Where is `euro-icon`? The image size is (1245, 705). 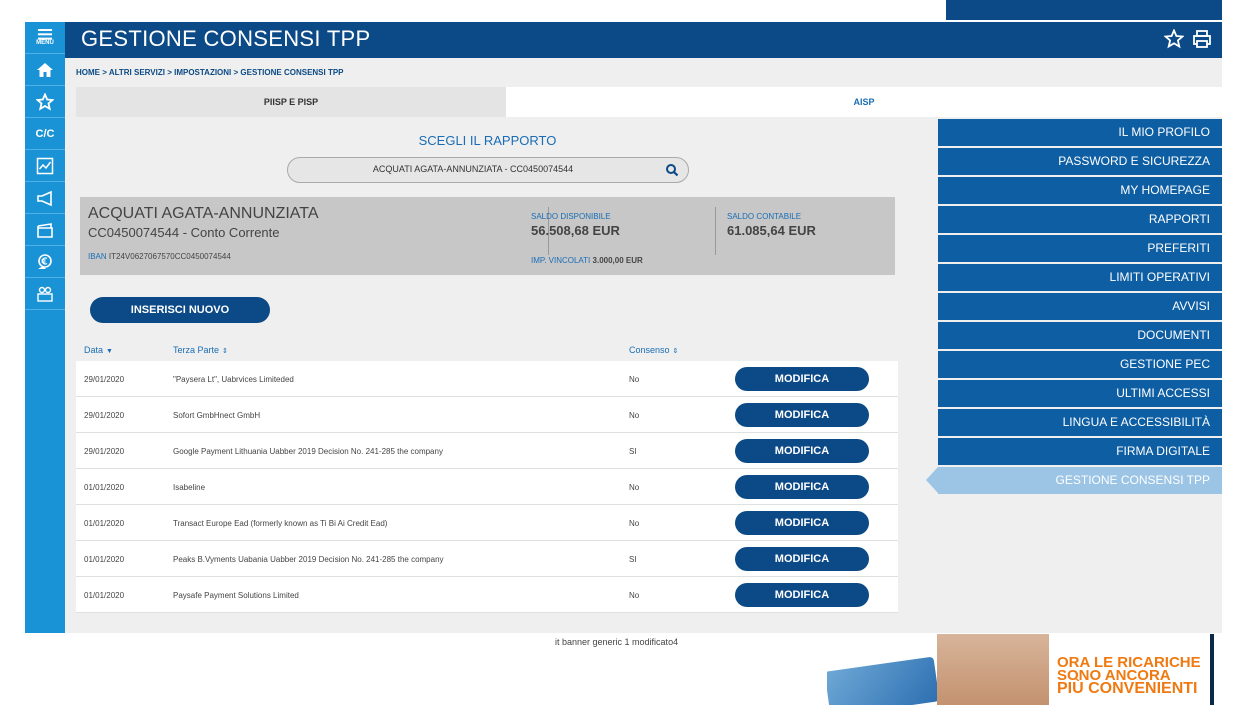
euro-icon is located at coordinates (45, 261).